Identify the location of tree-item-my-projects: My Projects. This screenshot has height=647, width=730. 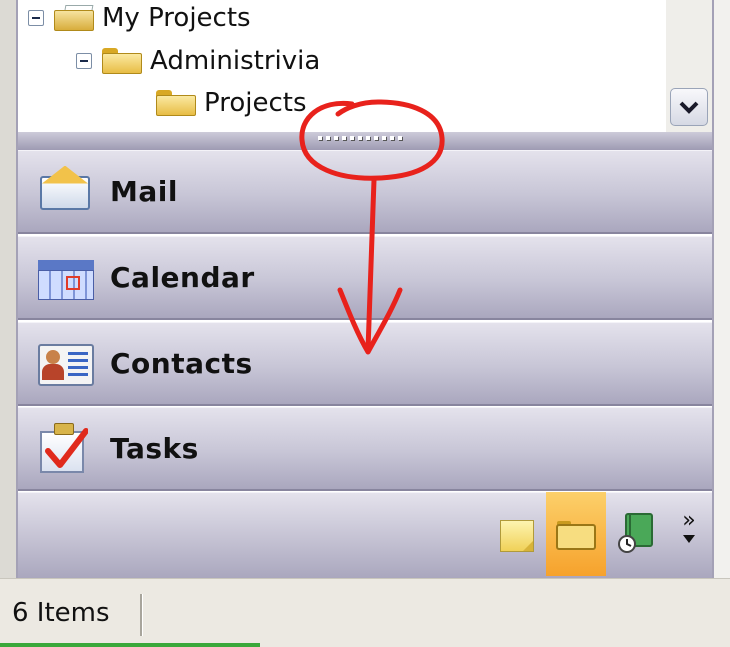
(139, 19).